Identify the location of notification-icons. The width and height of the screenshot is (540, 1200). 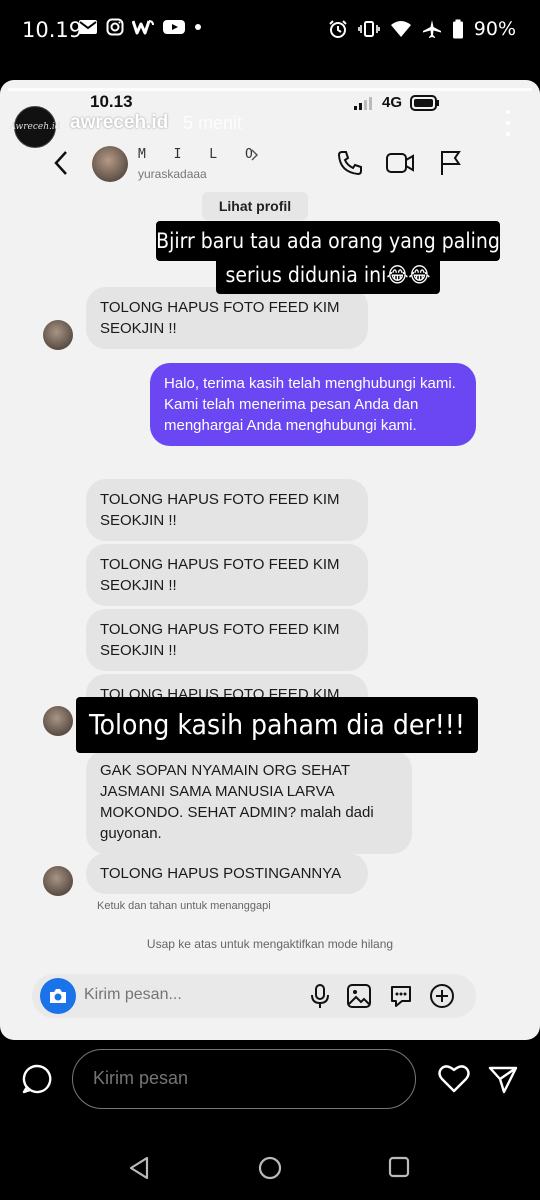
(140, 27).